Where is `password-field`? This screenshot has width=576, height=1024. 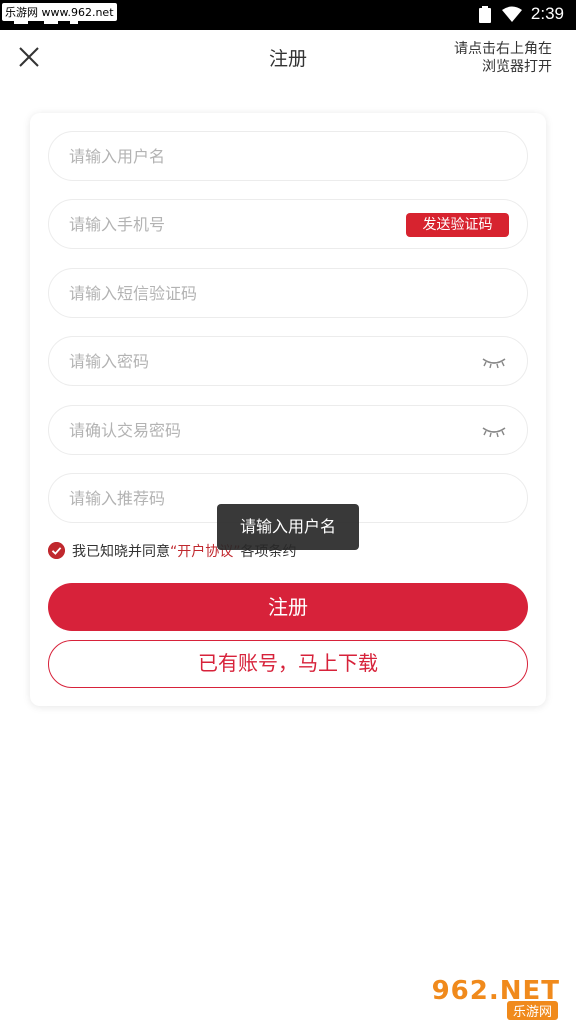
password-field is located at coordinates (288, 361).